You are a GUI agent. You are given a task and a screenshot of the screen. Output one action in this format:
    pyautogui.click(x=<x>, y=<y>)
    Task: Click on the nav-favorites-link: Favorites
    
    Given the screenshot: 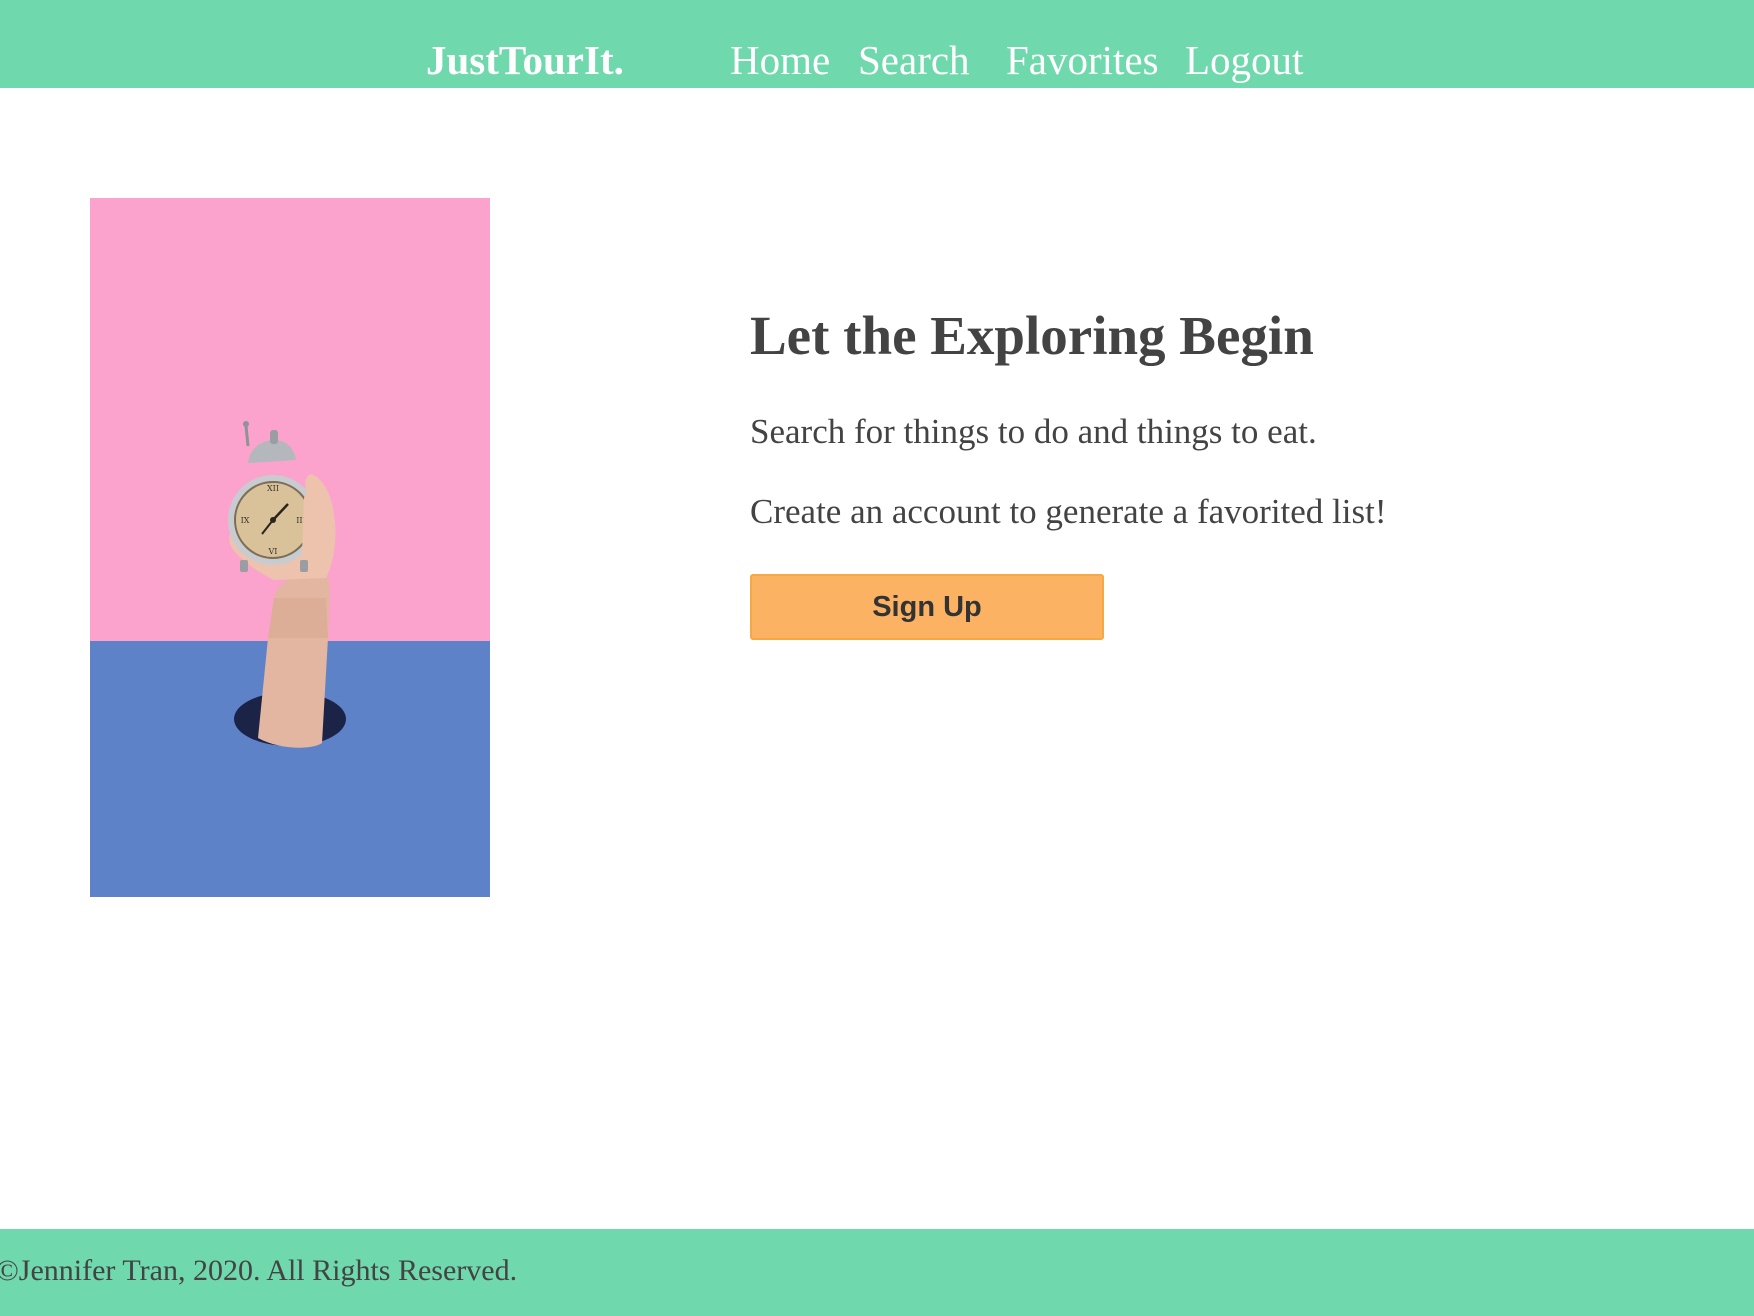 What is the action you would take?
    pyautogui.click(x=1082, y=60)
    